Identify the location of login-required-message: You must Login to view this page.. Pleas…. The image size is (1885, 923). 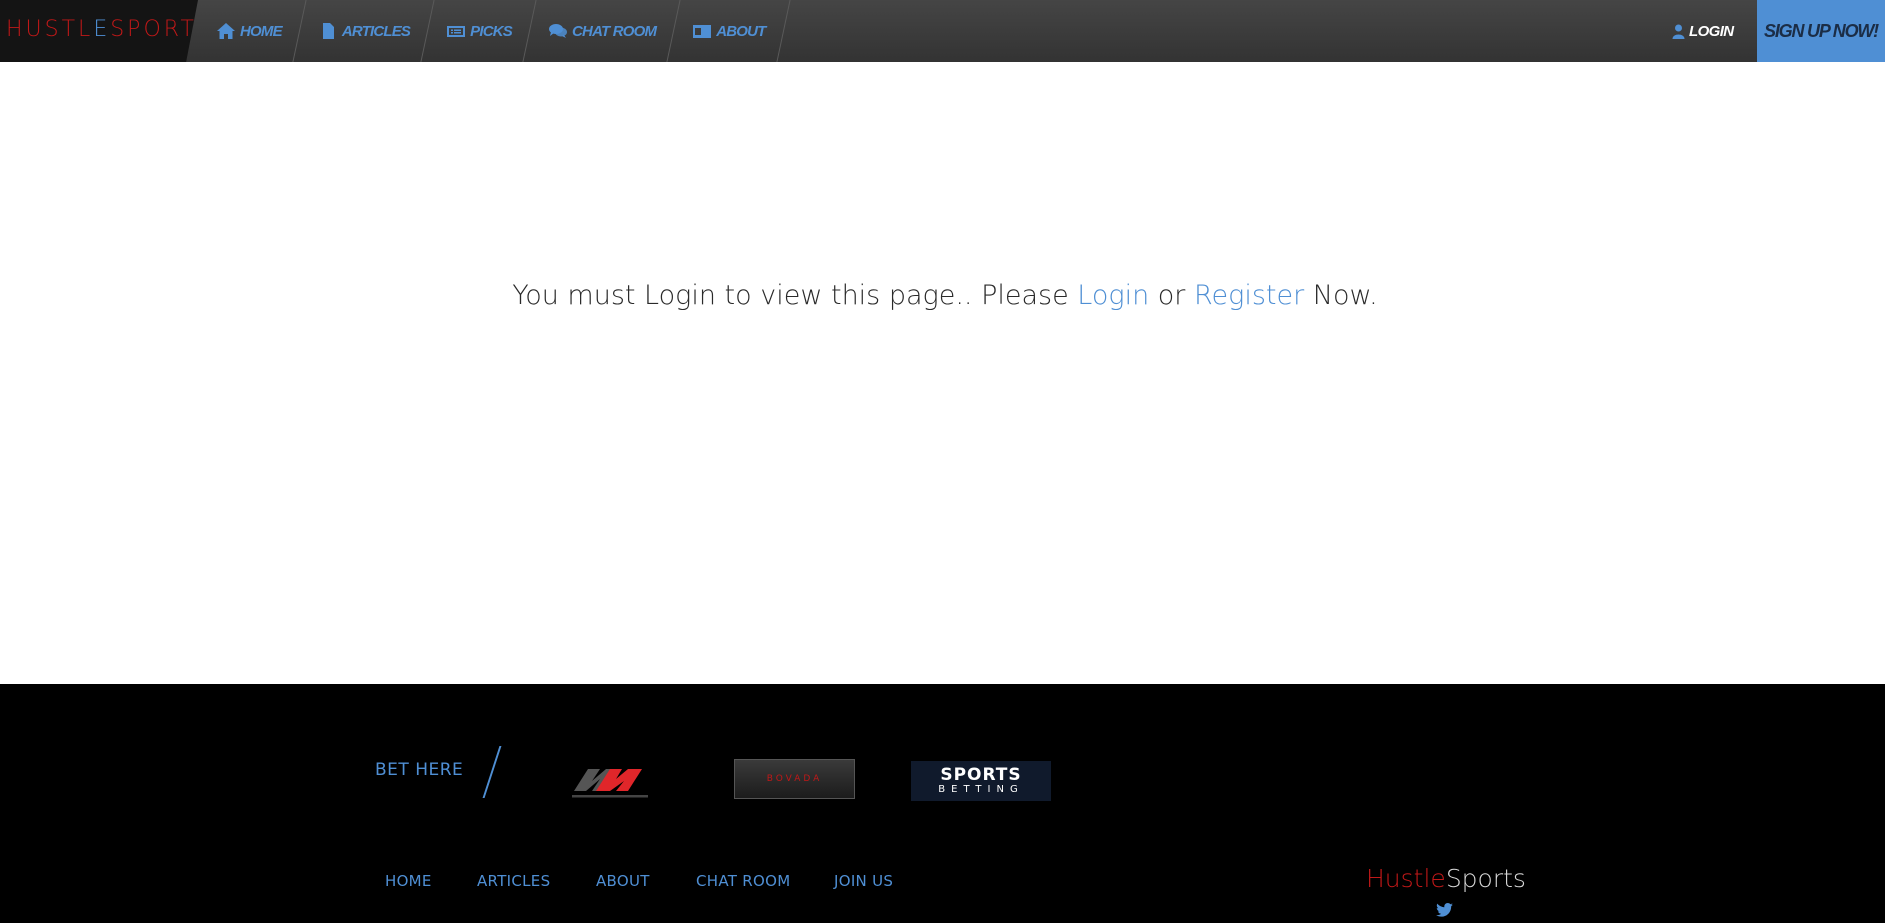
(942, 295).